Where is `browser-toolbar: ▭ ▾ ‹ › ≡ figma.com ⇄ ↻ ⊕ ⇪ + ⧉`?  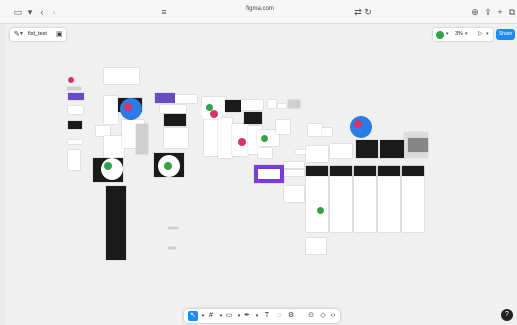
browser-toolbar: ▭ ▾ ‹ › ≡ figma.com ⇄ ↻ ⊕ ⇪ + ⧉ is located at coordinates (258, 12).